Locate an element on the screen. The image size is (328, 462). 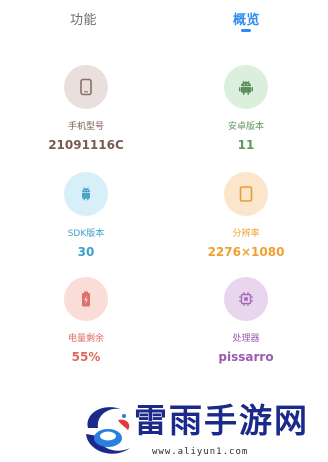
sdk-version-label: SDK版本 is located at coordinates (86, 234).